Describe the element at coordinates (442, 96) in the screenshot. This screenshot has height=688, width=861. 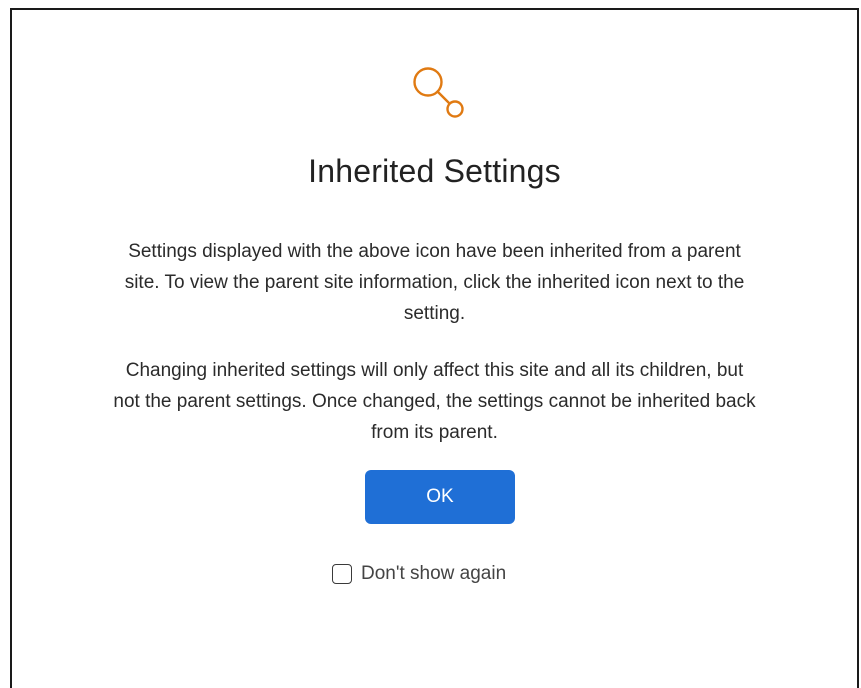
I see `inherited-settings-icon` at that location.